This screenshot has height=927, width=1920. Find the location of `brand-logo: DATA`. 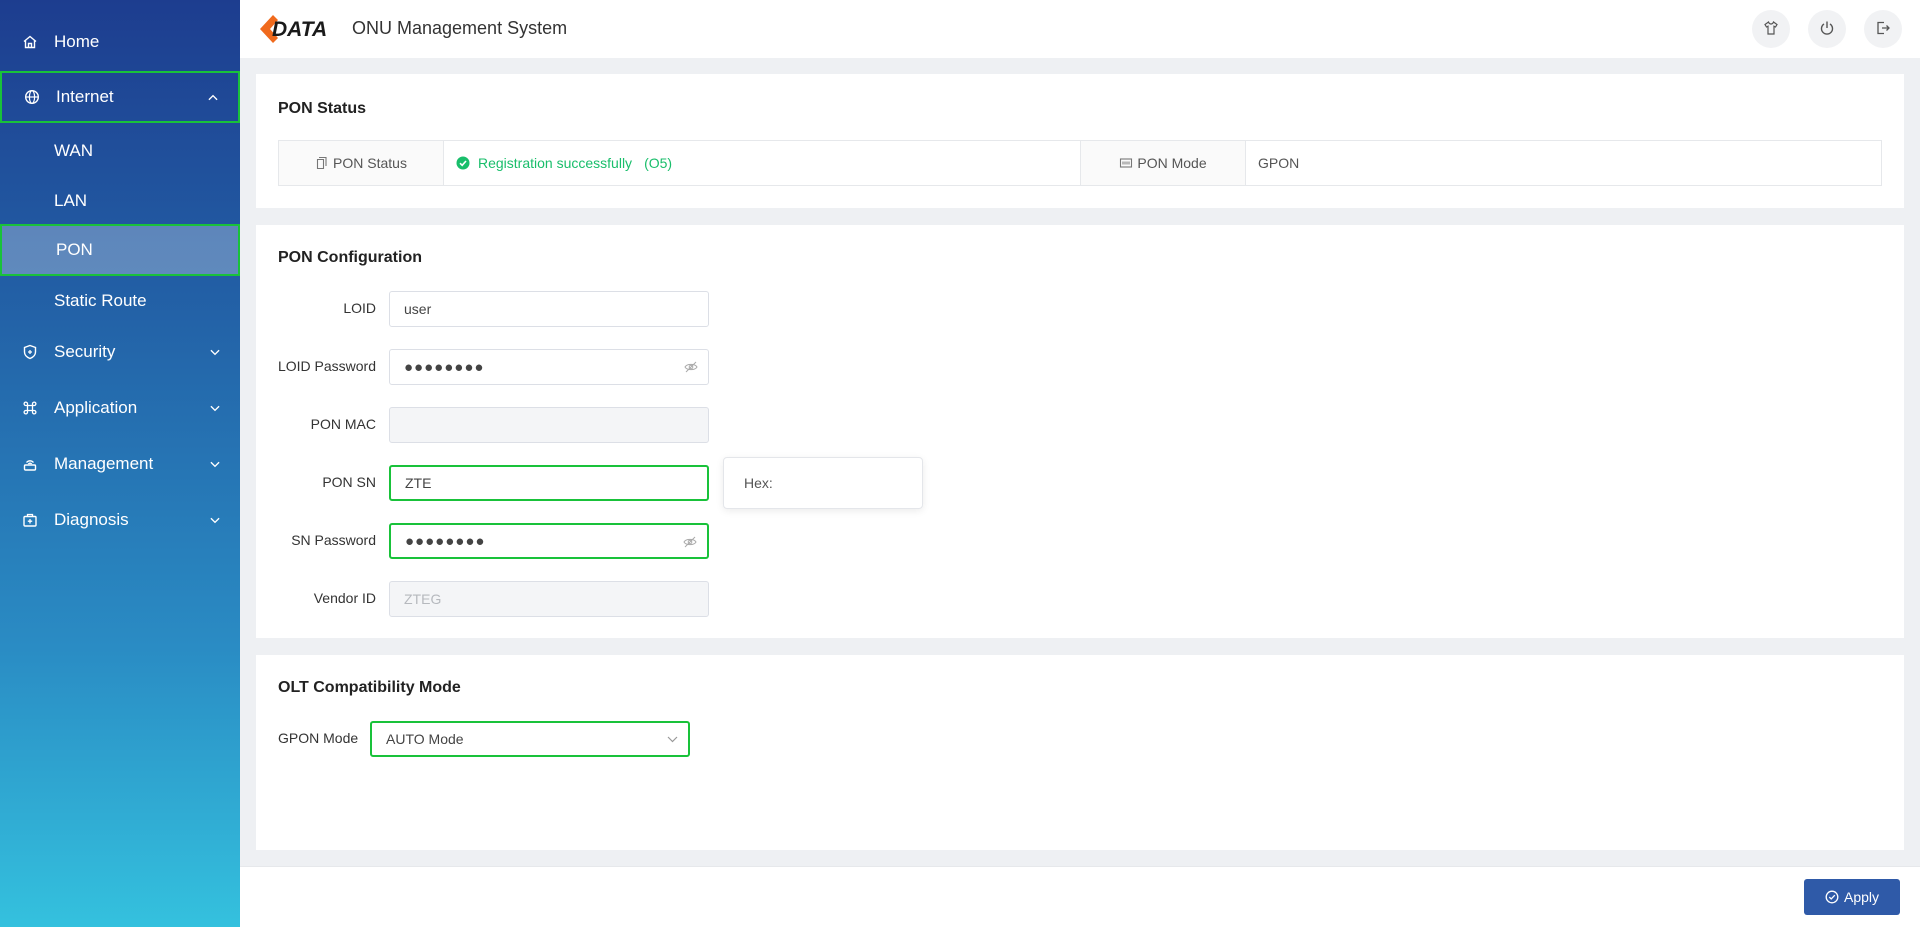

brand-logo: DATA is located at coordinates (298, 29).